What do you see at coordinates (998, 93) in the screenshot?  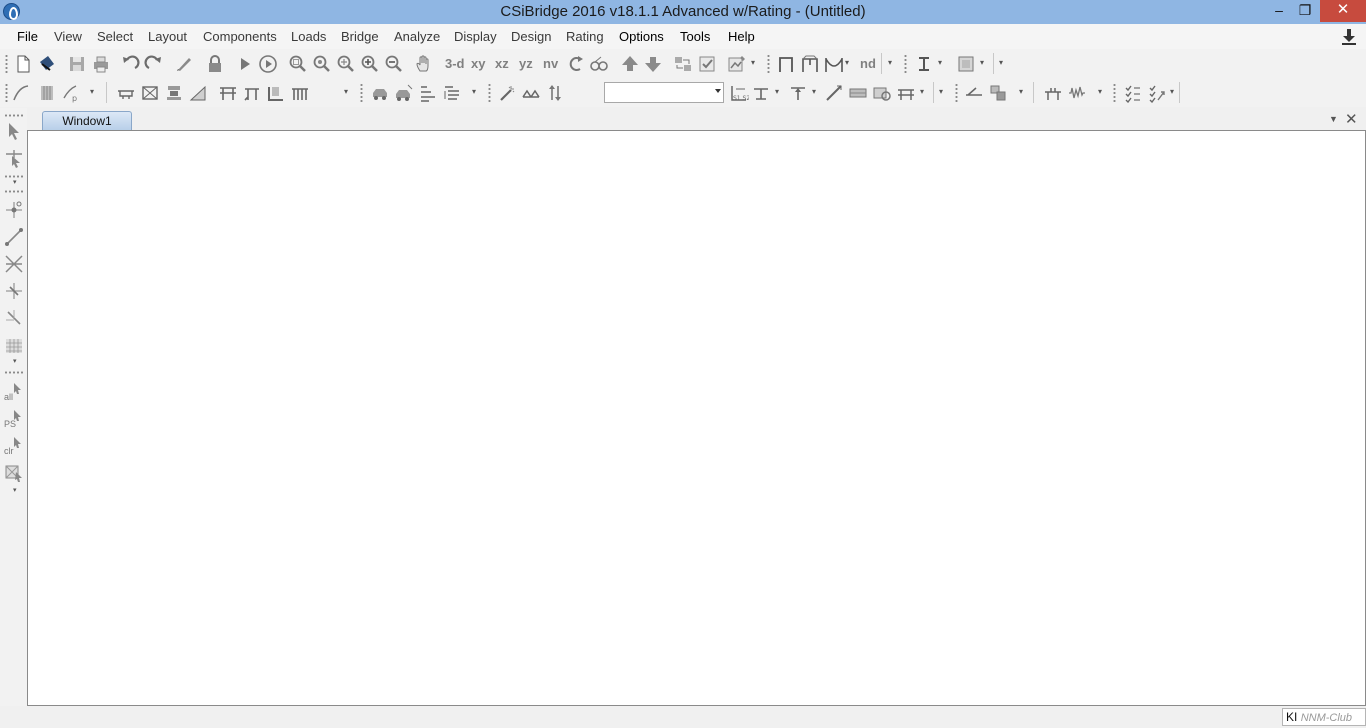 I see `support-assign-icon` at bounding box center [998, 93].